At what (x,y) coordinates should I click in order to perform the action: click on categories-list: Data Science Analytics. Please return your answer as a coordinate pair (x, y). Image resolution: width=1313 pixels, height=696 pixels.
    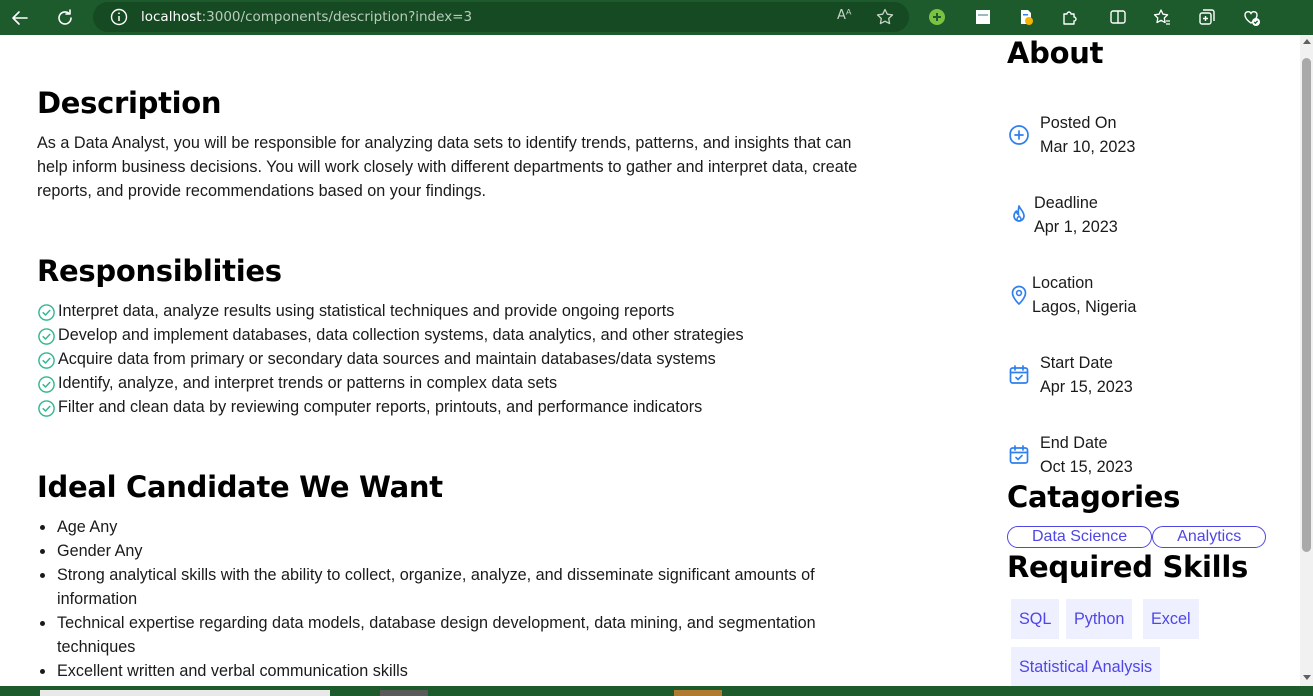
    Looking at the image, I should click on (1137, 537).